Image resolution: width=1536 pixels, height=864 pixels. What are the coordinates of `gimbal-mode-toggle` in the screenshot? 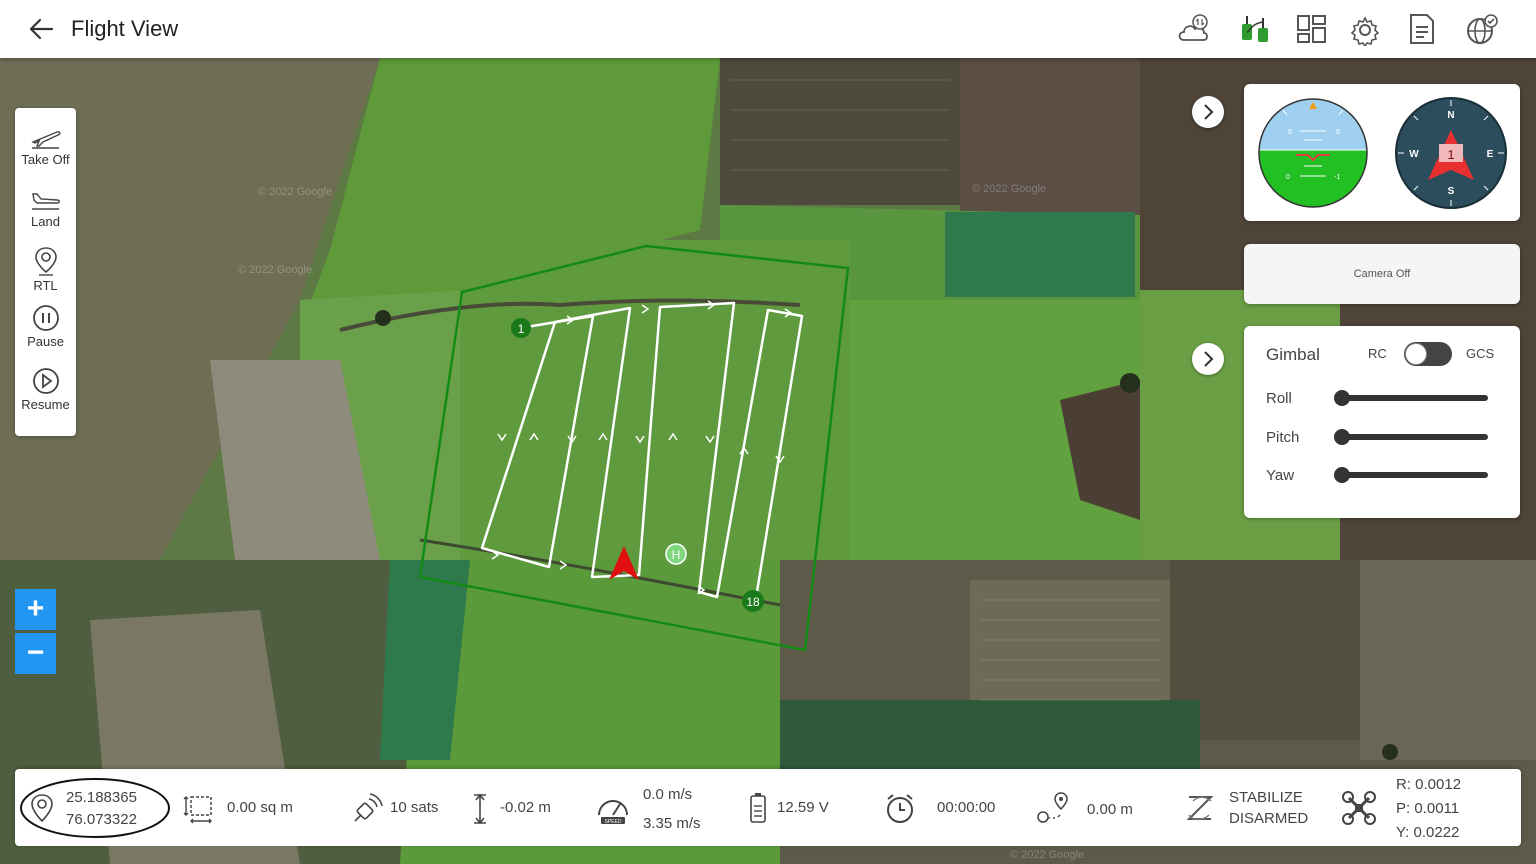 It's located at (1428, 354).